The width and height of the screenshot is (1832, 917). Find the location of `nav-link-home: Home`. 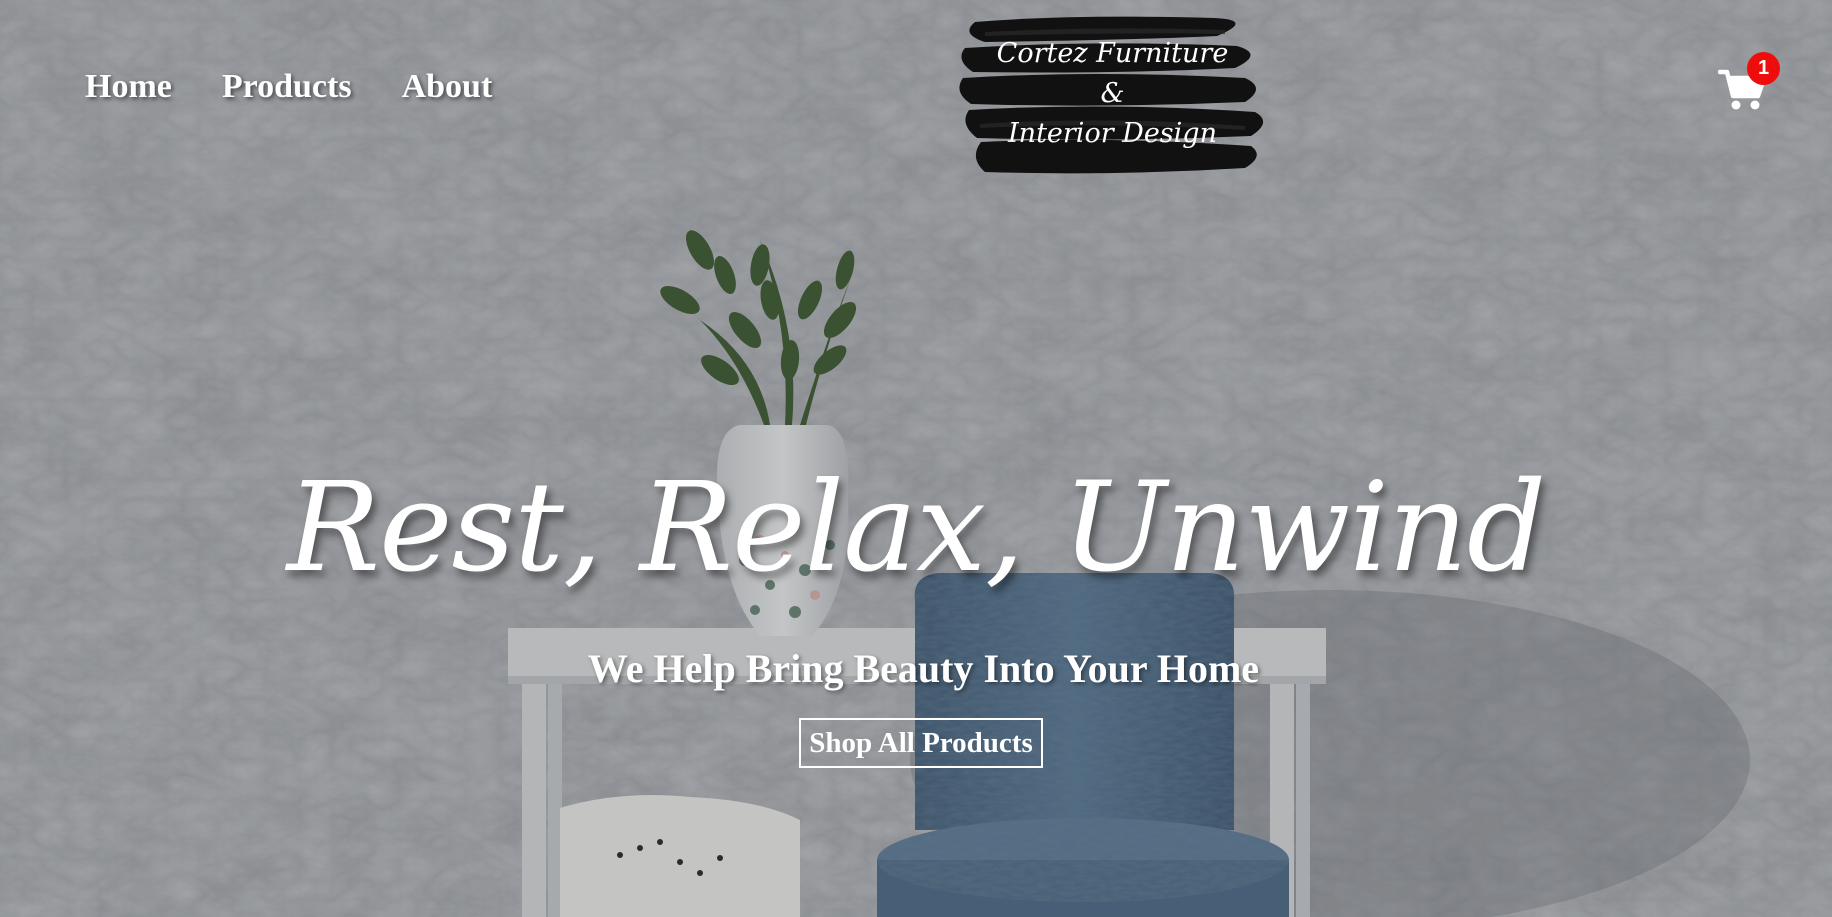

nav-link-home: Home is located at coordinates (128, 87).